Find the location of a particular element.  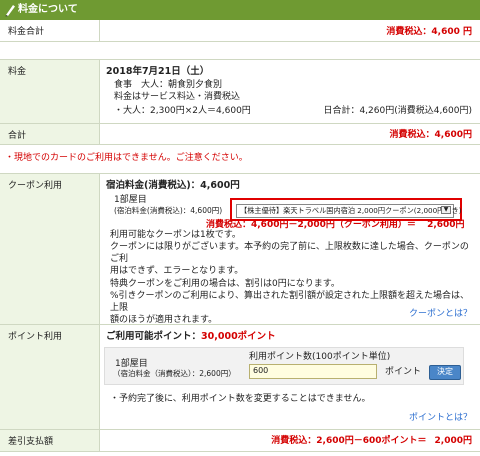

card-warning: ・現地でのカードのご利用はできません。ご注意ください。 is located at coordinates (126, 158).